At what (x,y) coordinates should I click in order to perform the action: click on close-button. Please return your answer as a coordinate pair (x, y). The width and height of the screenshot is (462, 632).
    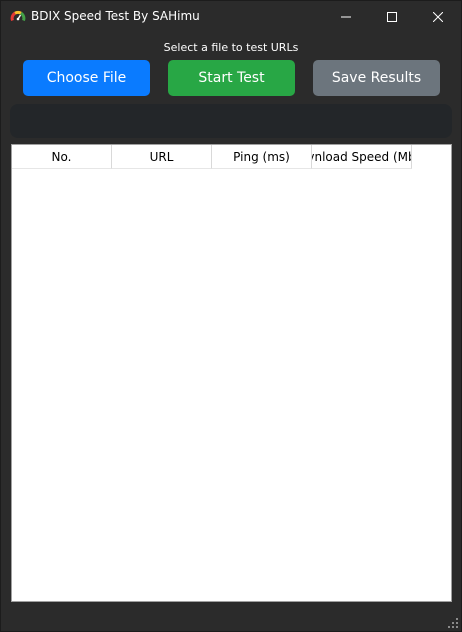
    Looking at the image, I should click on (438, 16).